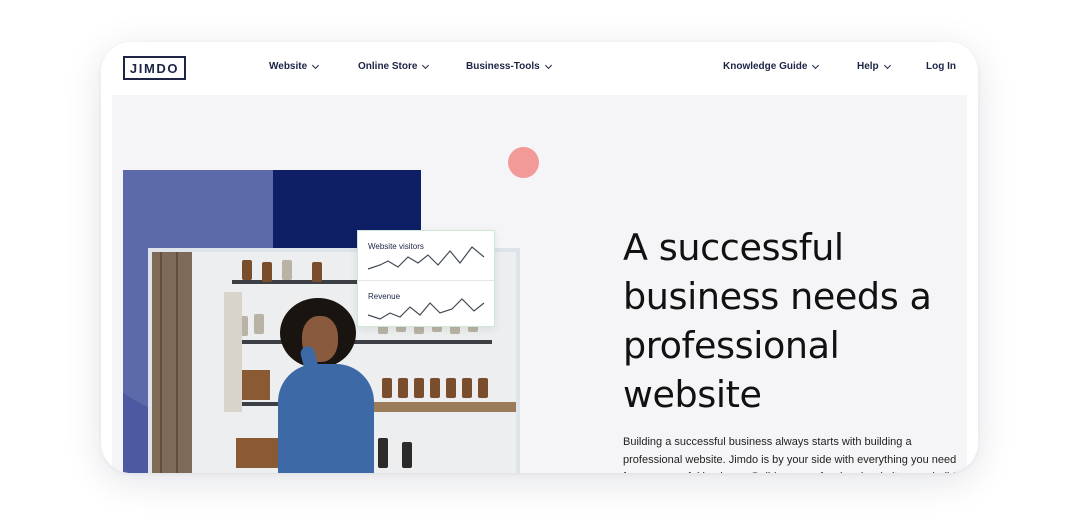 This screenshot has width=1079, height=516. I want to click on nav-business-tools: Business-Tools, so click(509, 66).